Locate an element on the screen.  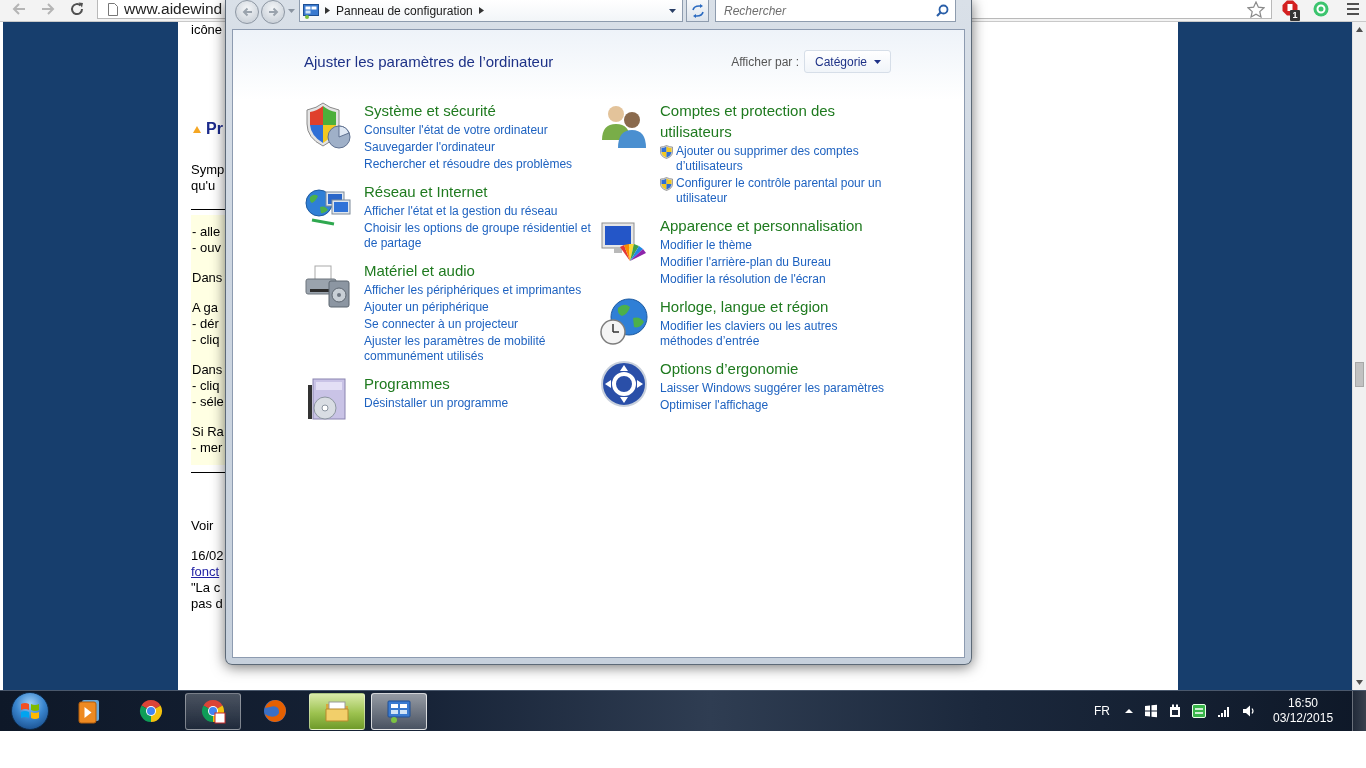
view-by-label: Afficher par : is located at coordinates (765, 61).